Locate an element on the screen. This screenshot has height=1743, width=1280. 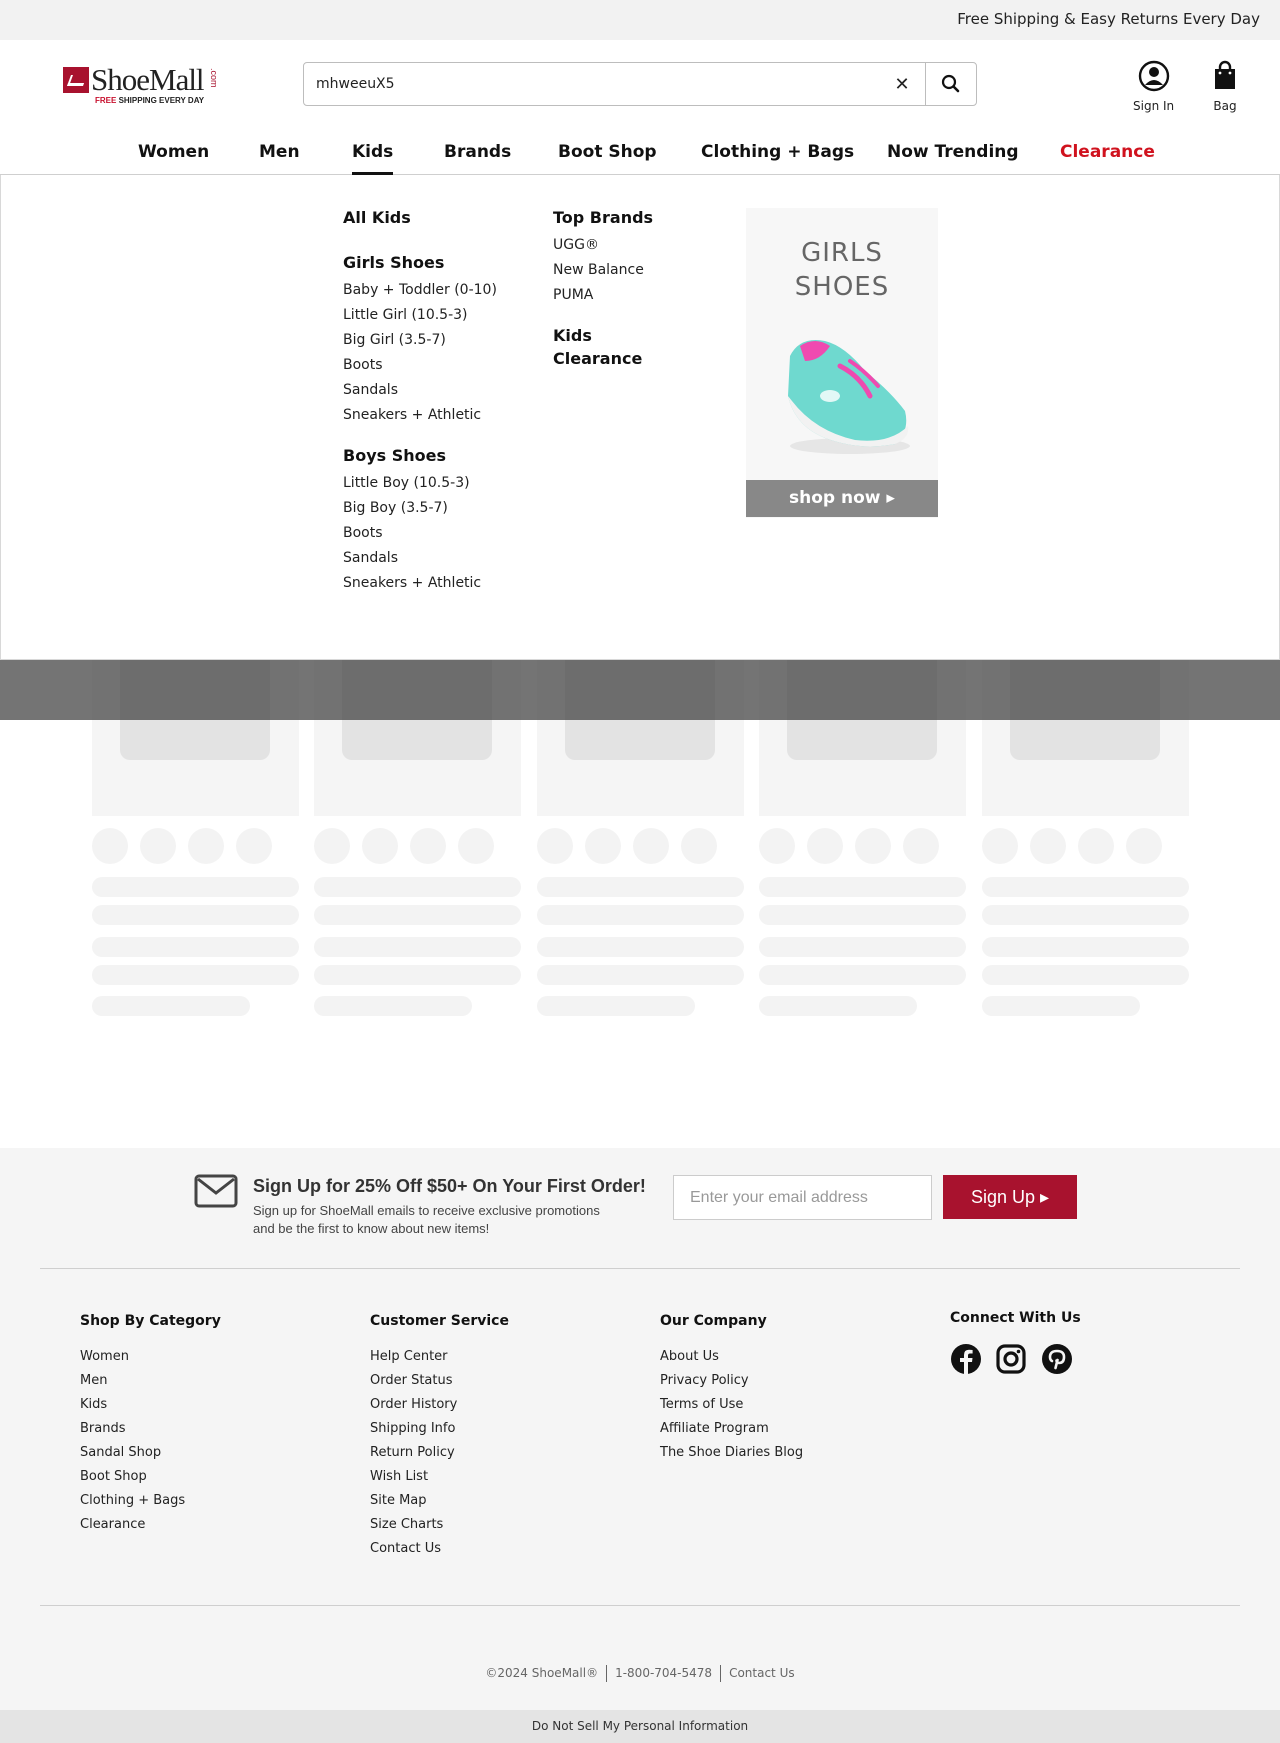
footer-link: Brands is located at coordinates (150, 1429).